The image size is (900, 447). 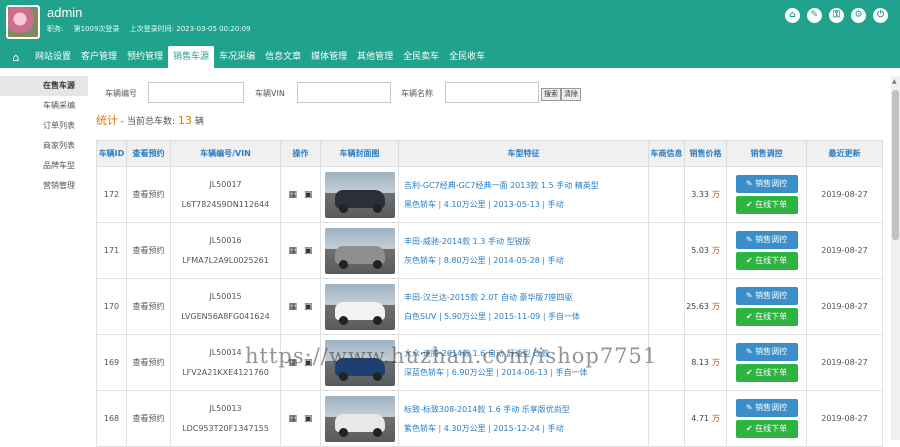 I want to click on col-price: 销售价格, so click(x=705, y=153).